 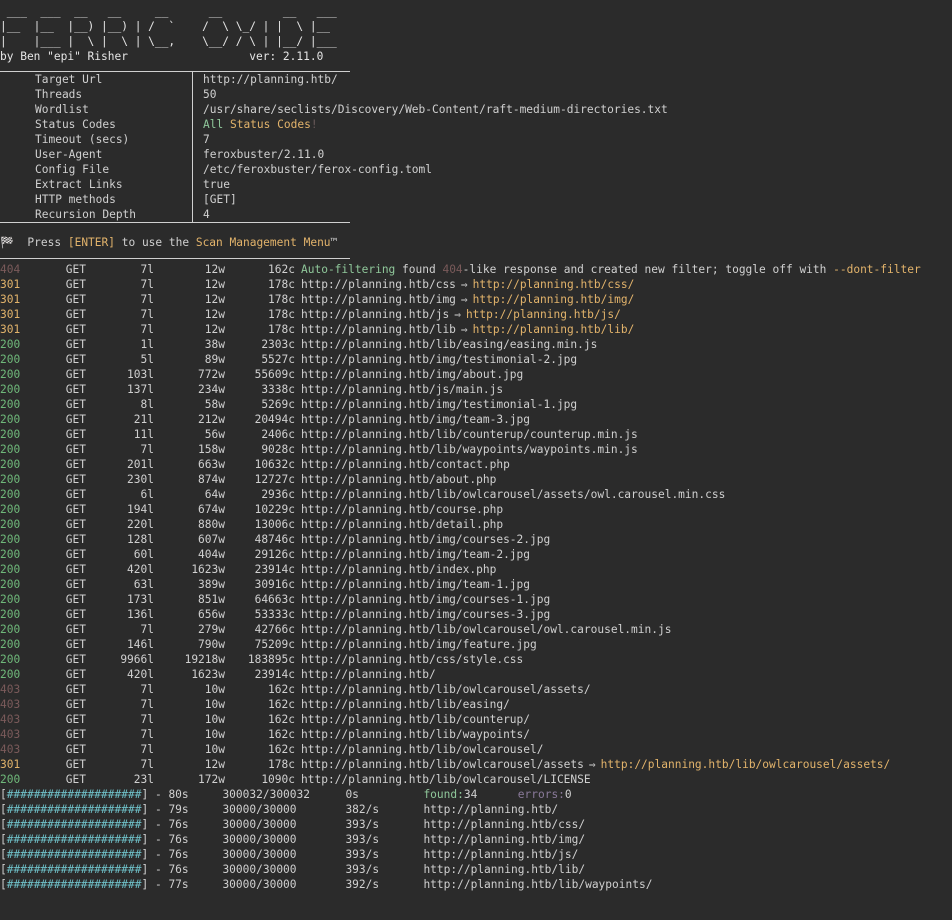 What do you see at coordinates (10, 689) in the screenshot?
I see `status-code: 403` at bounding box center [10, 689].